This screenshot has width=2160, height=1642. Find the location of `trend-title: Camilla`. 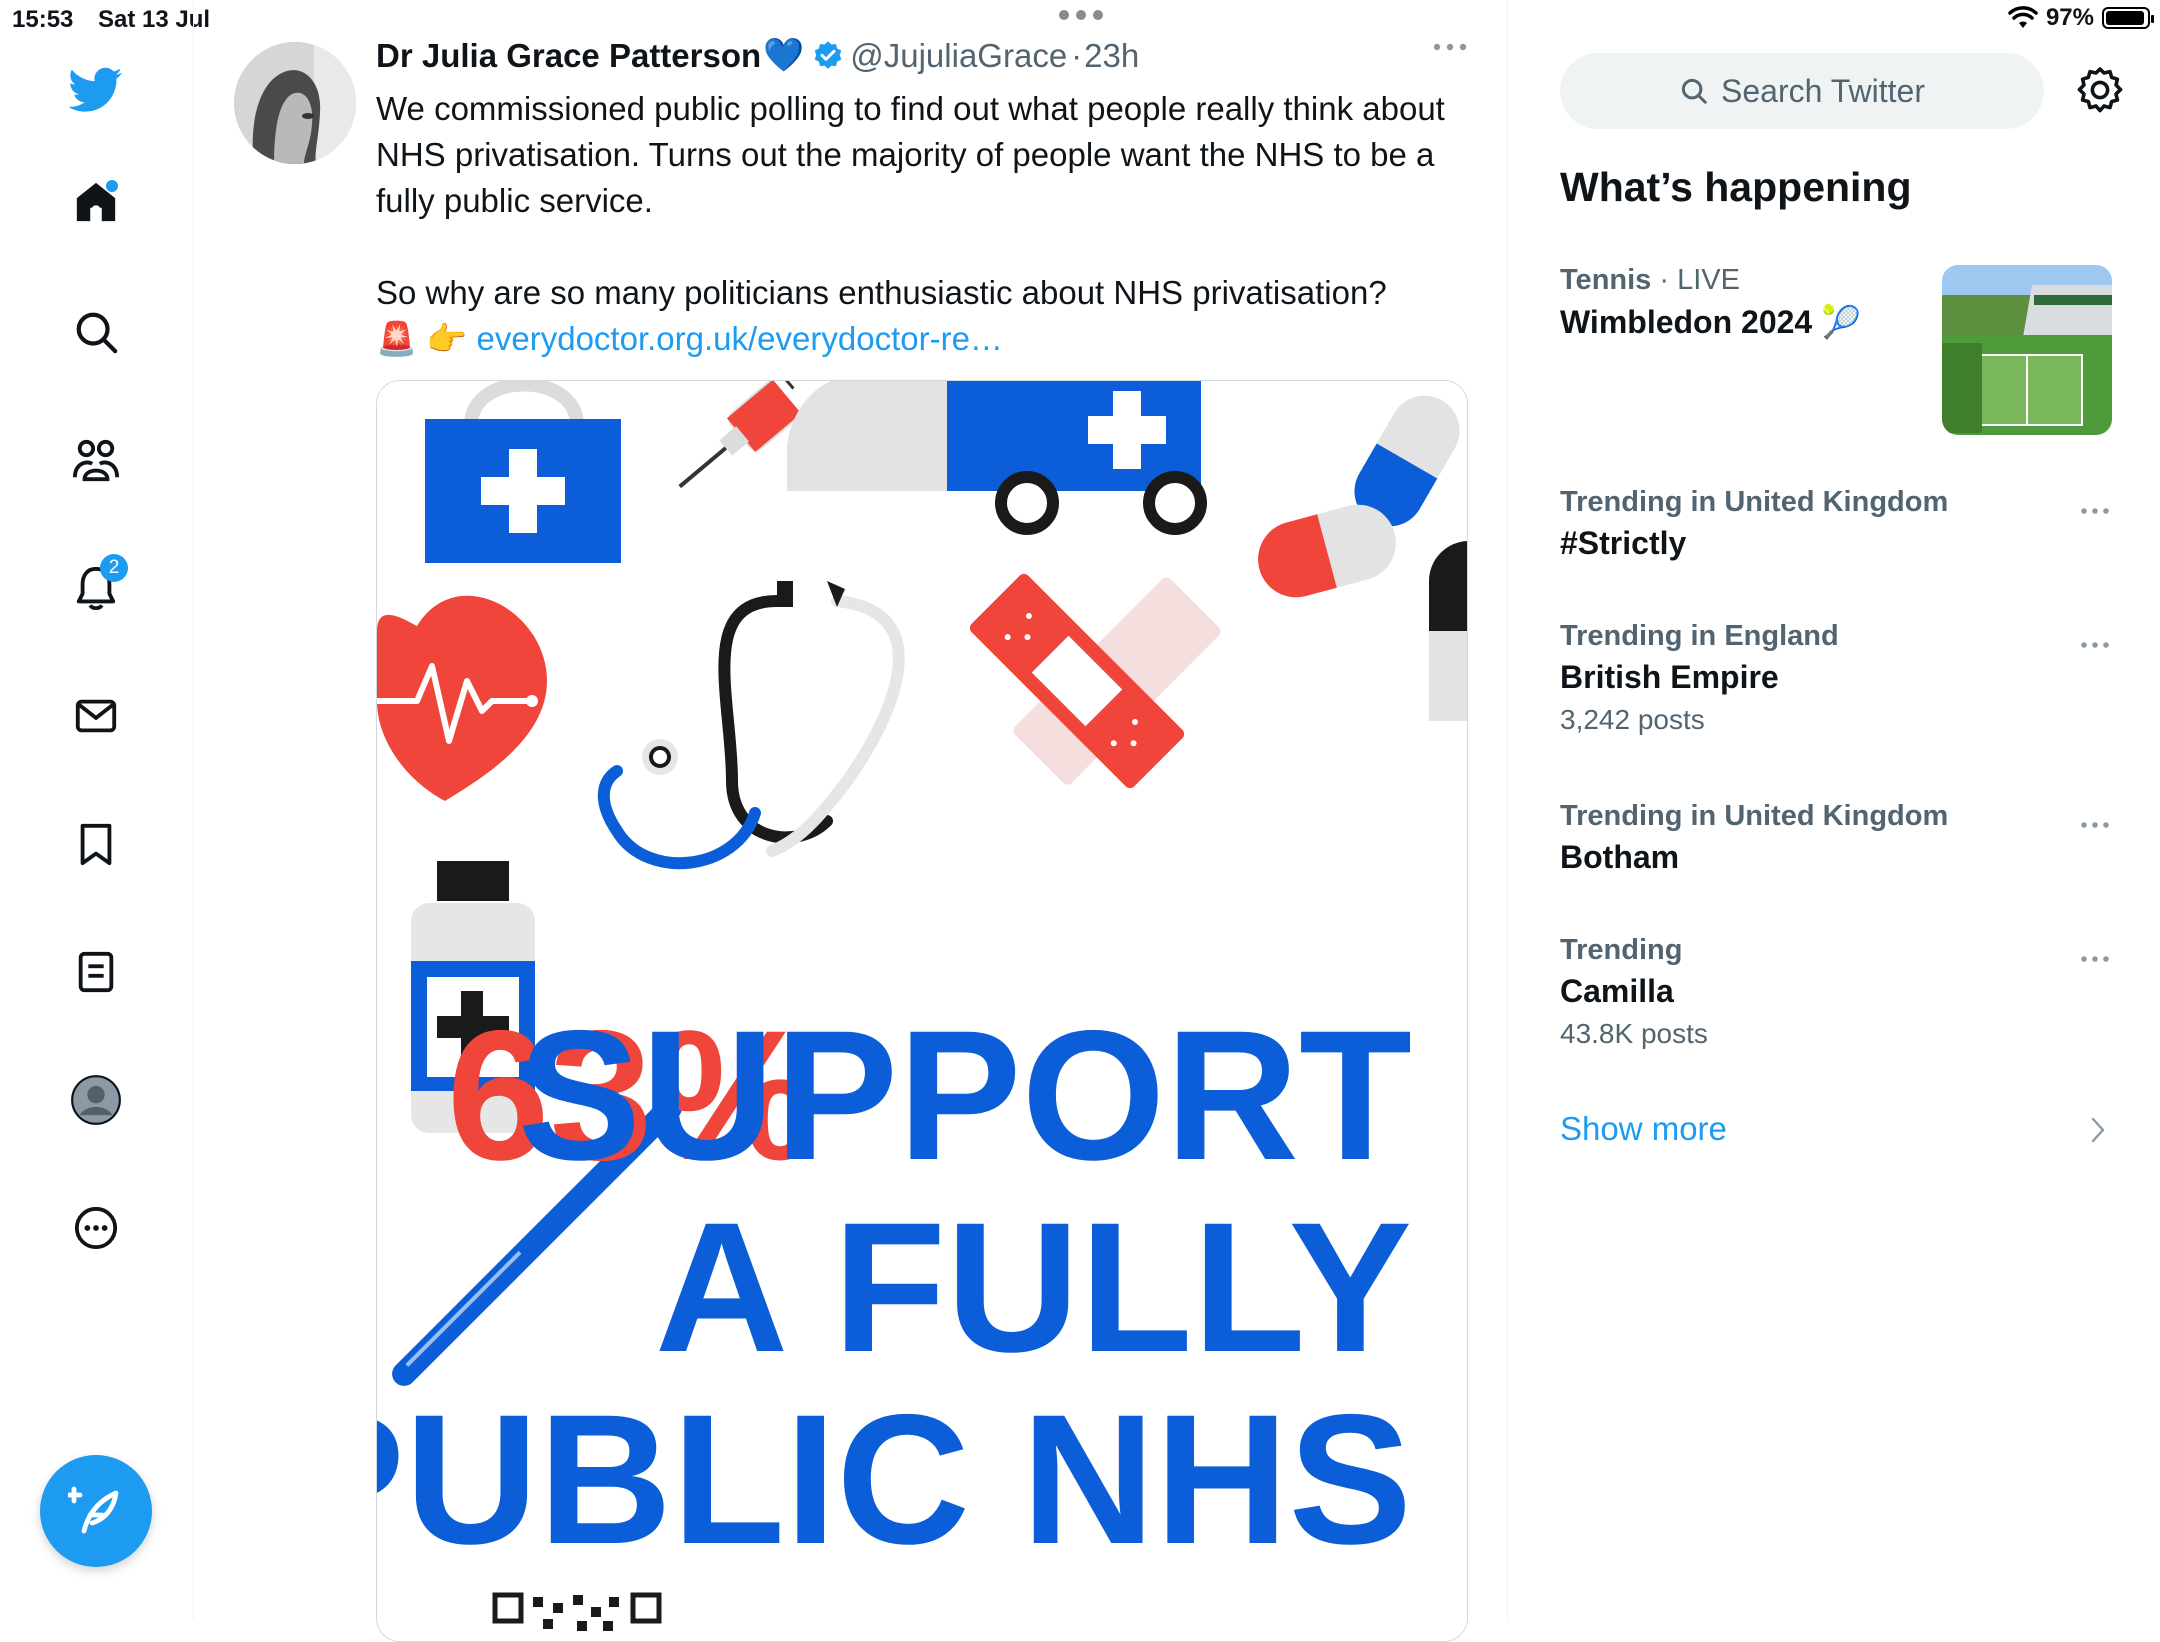

trend-title: Camilla is located at coordinates (1617, 991).